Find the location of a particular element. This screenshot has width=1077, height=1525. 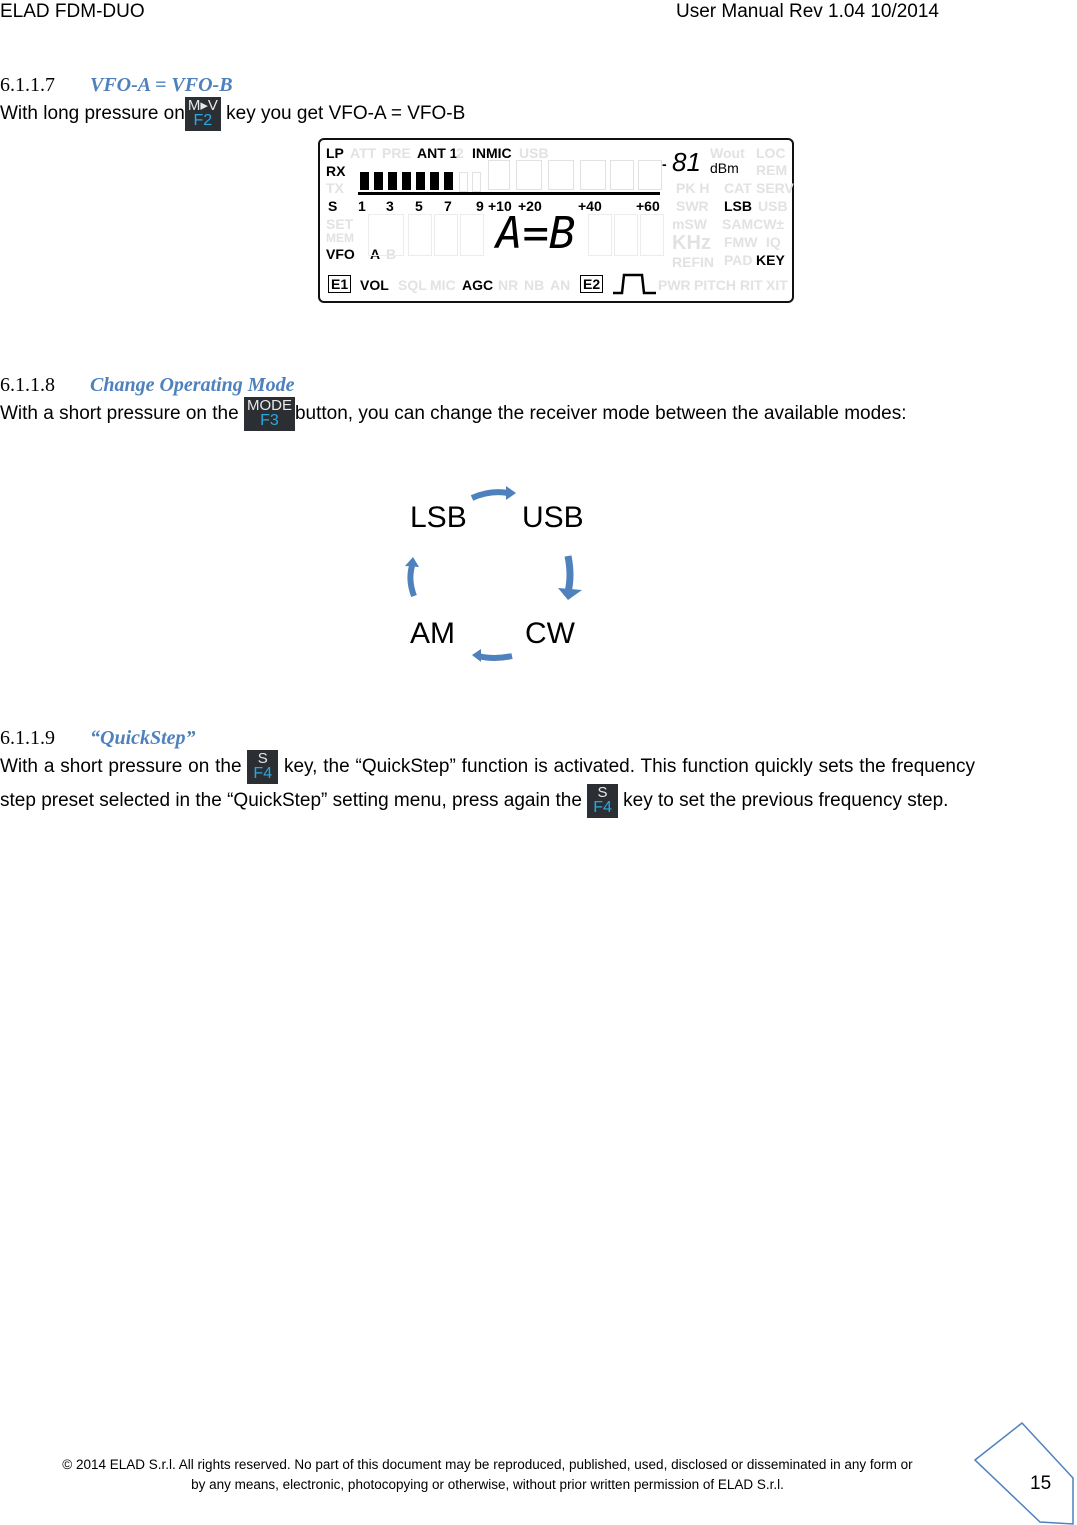

scale-tick: +40 is located at coordinates (590, 206).